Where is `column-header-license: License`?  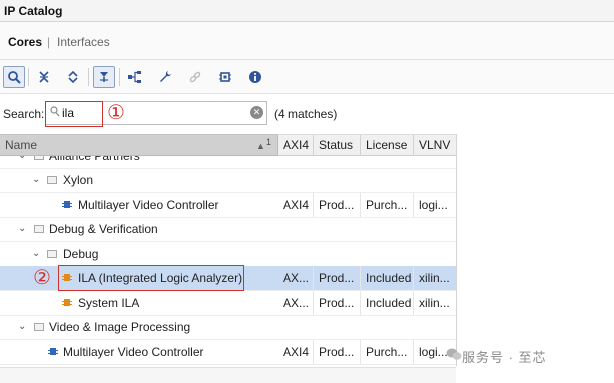 column-header-license: License is located at coordinates (387, 145).